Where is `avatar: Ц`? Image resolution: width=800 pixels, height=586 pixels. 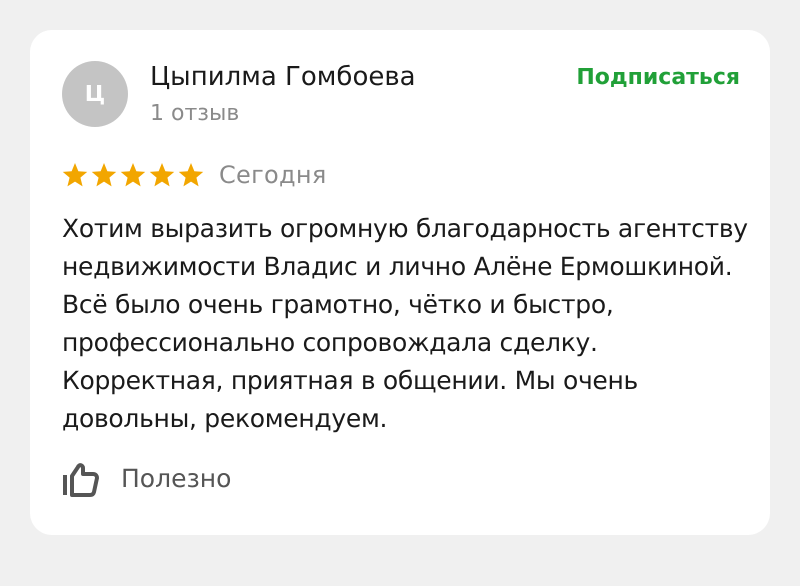
avatar: Ц is located at coordinates (95, 94).